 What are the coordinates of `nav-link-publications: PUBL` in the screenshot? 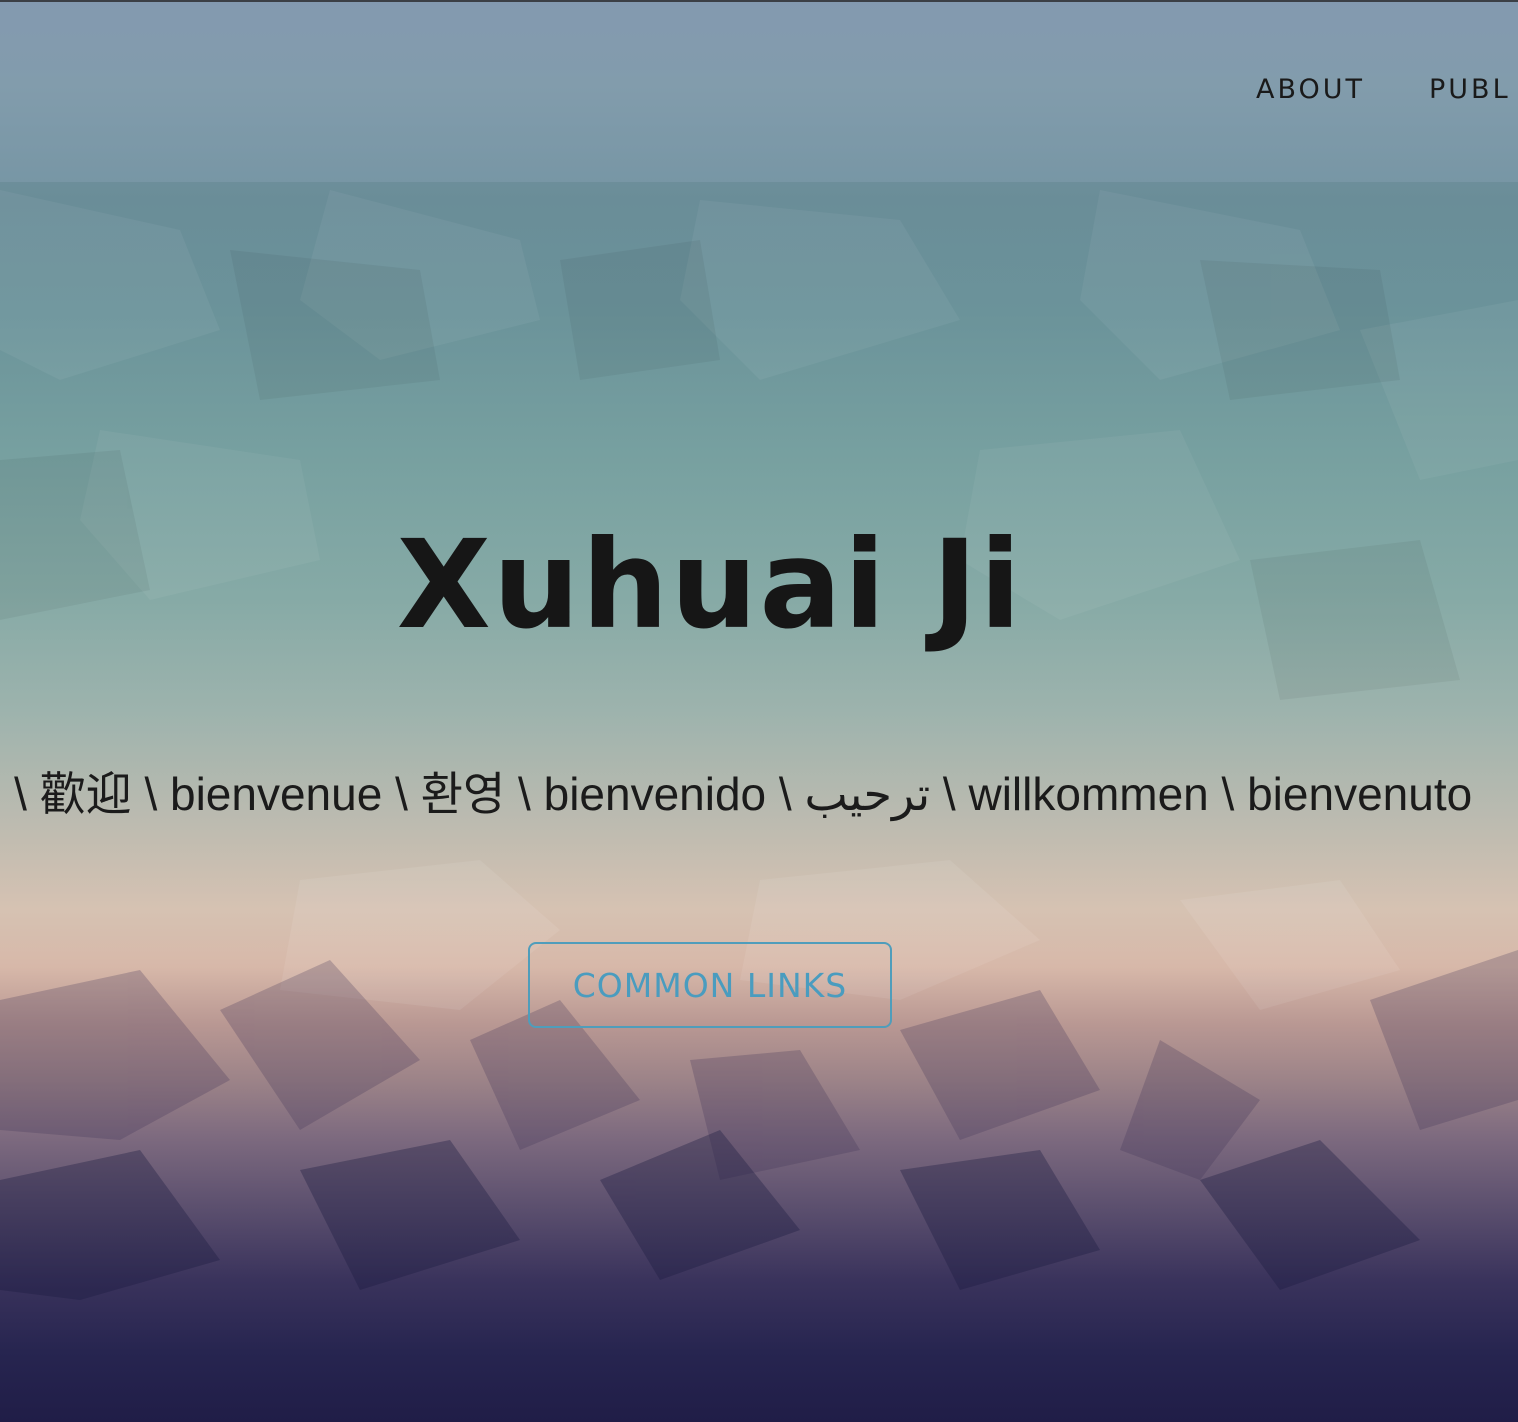 It's located at (1470, 89).